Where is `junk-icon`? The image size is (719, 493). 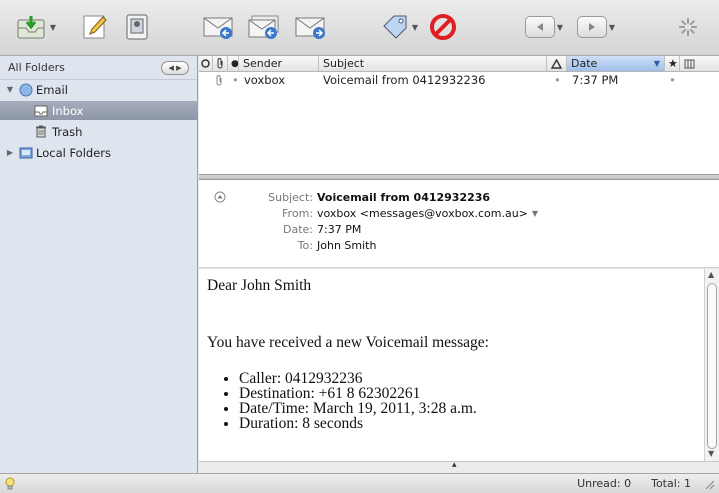
junk-icon is located at coordinates (443, 27).